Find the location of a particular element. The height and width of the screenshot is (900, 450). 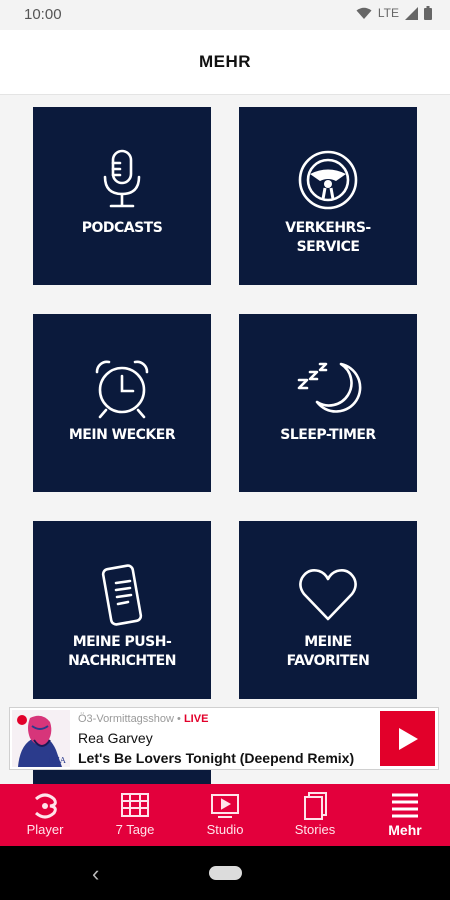

network-type: LTE is located at coordinates (388, 13).